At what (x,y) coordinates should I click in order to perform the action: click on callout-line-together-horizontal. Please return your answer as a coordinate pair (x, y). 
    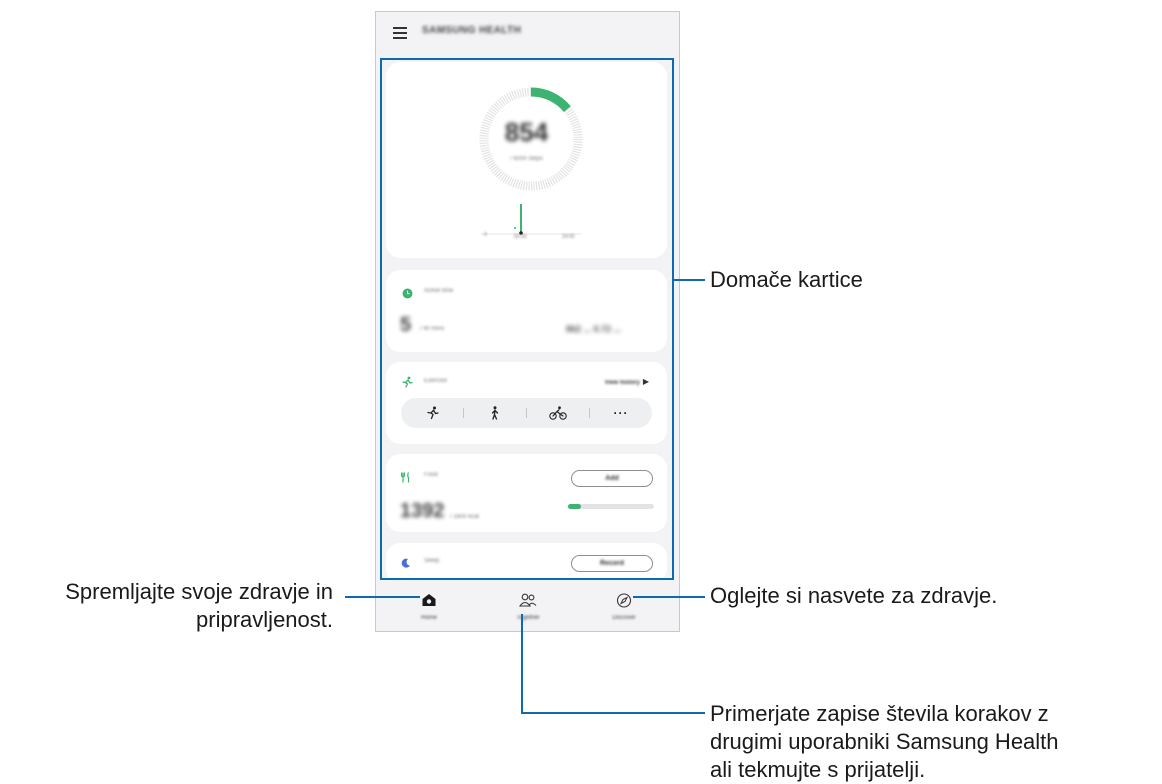
    Looking at the image, I should click on (613, 713).